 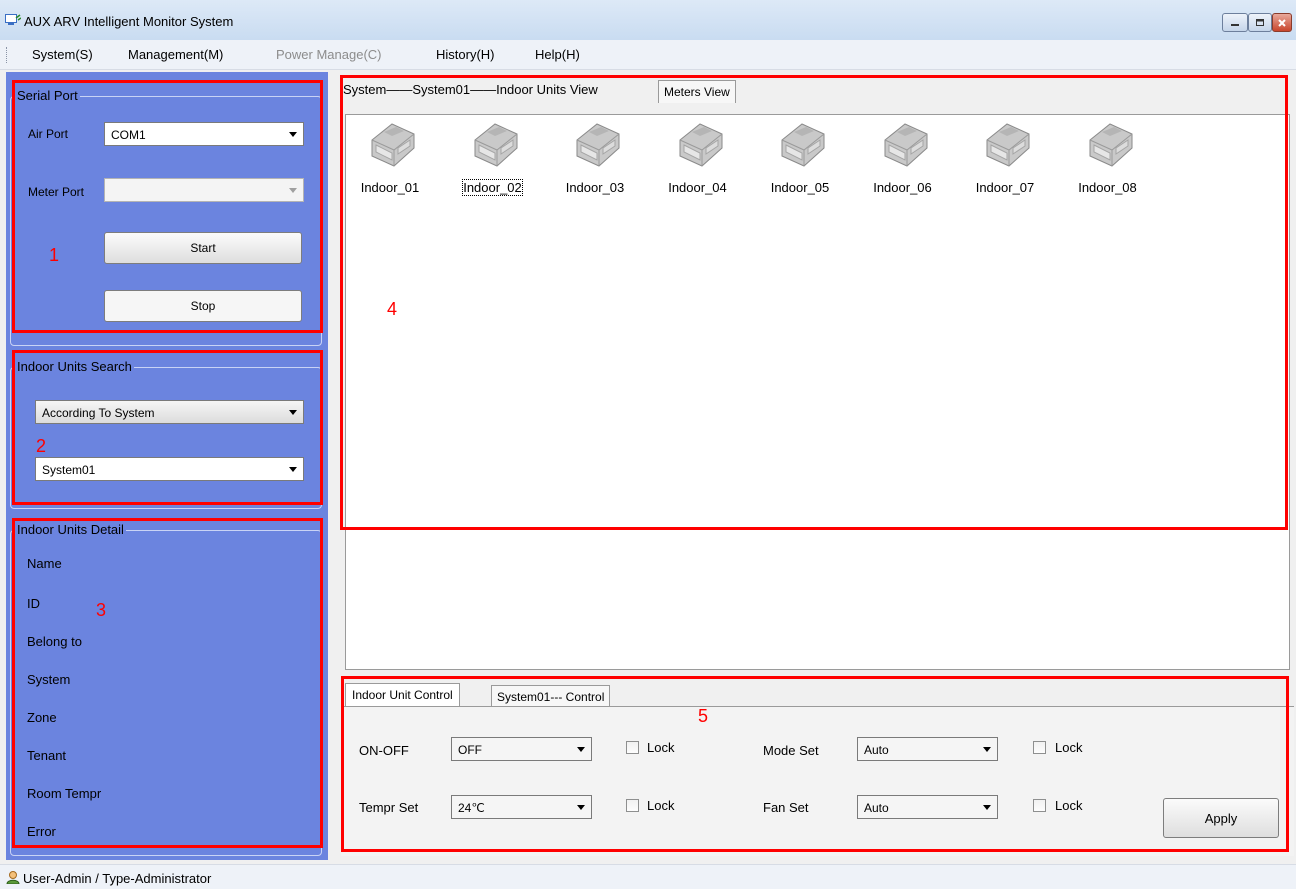 What do you see at coordinates (1235, 25) in the screenshot?
I see `minimize-icon` at bounding box center [1235, 25].